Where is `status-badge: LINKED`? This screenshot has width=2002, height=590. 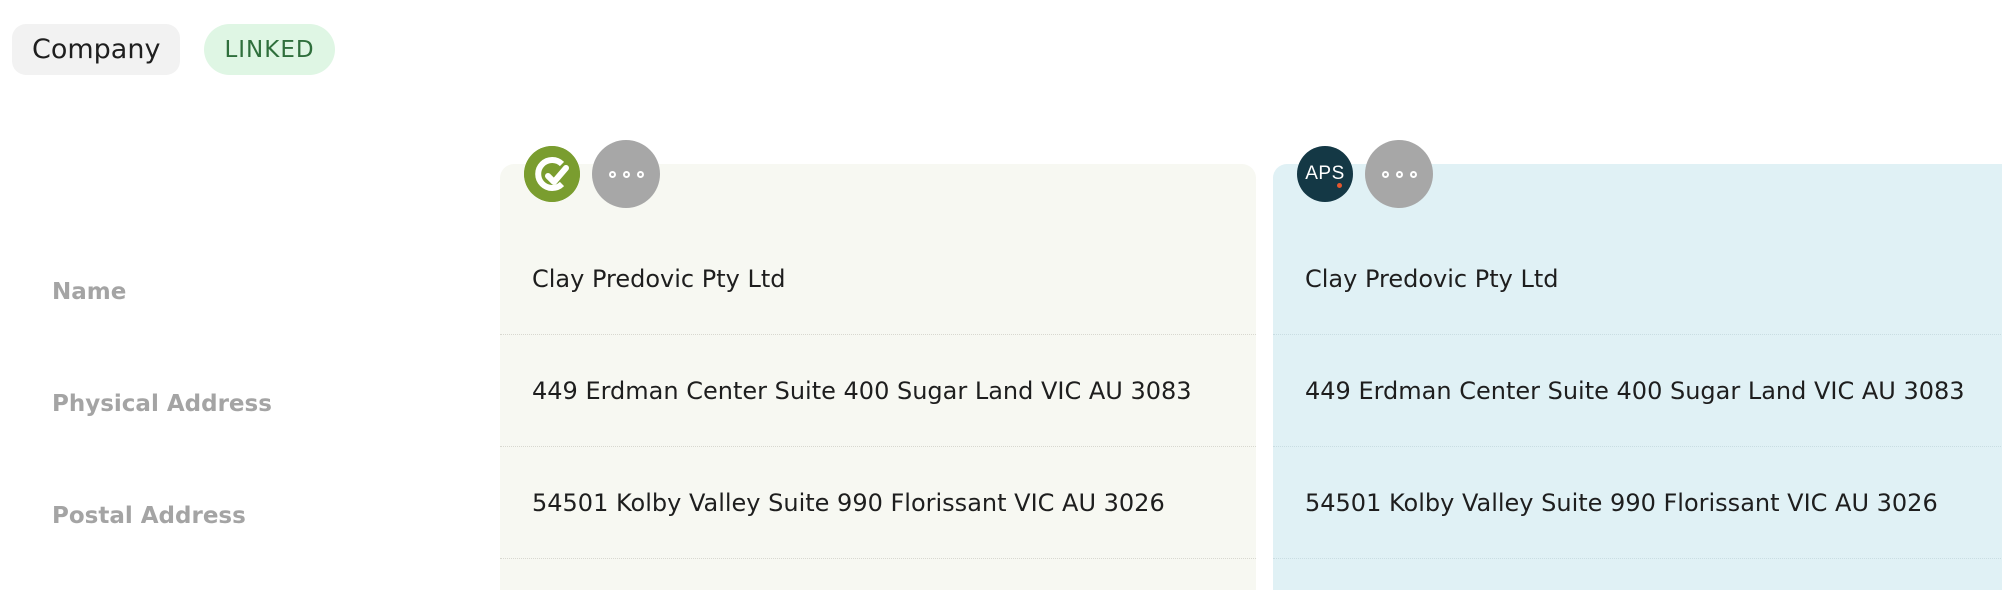 status-badge: LINKED is located at coordinates (269, 49).